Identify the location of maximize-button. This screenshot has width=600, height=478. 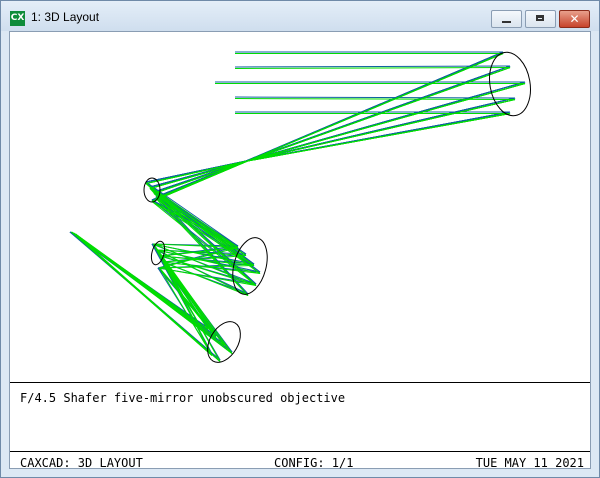
(540, 19).